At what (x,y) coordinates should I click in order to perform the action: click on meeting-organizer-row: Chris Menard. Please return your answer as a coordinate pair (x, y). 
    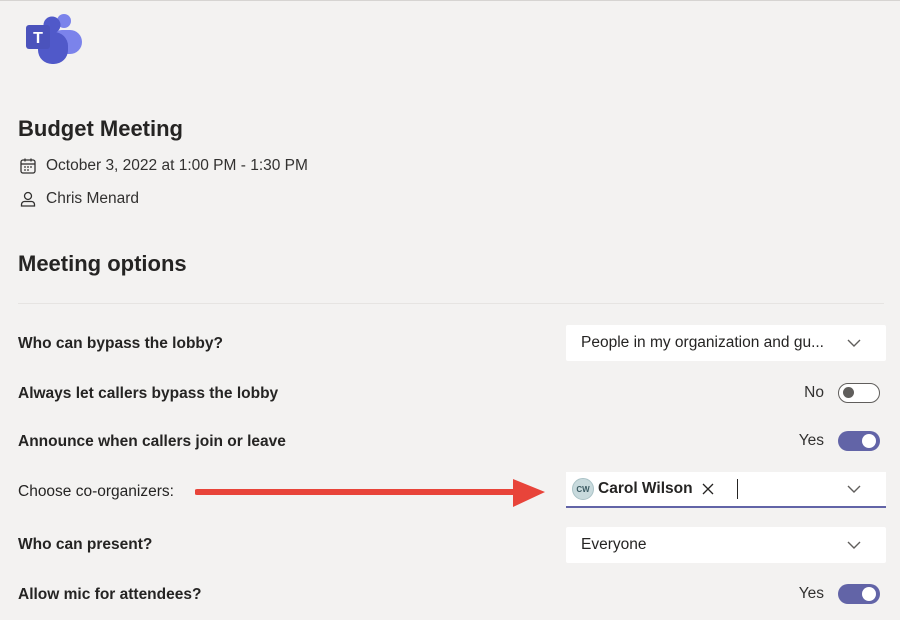
    Looking at the image, I should click on (78, 199).